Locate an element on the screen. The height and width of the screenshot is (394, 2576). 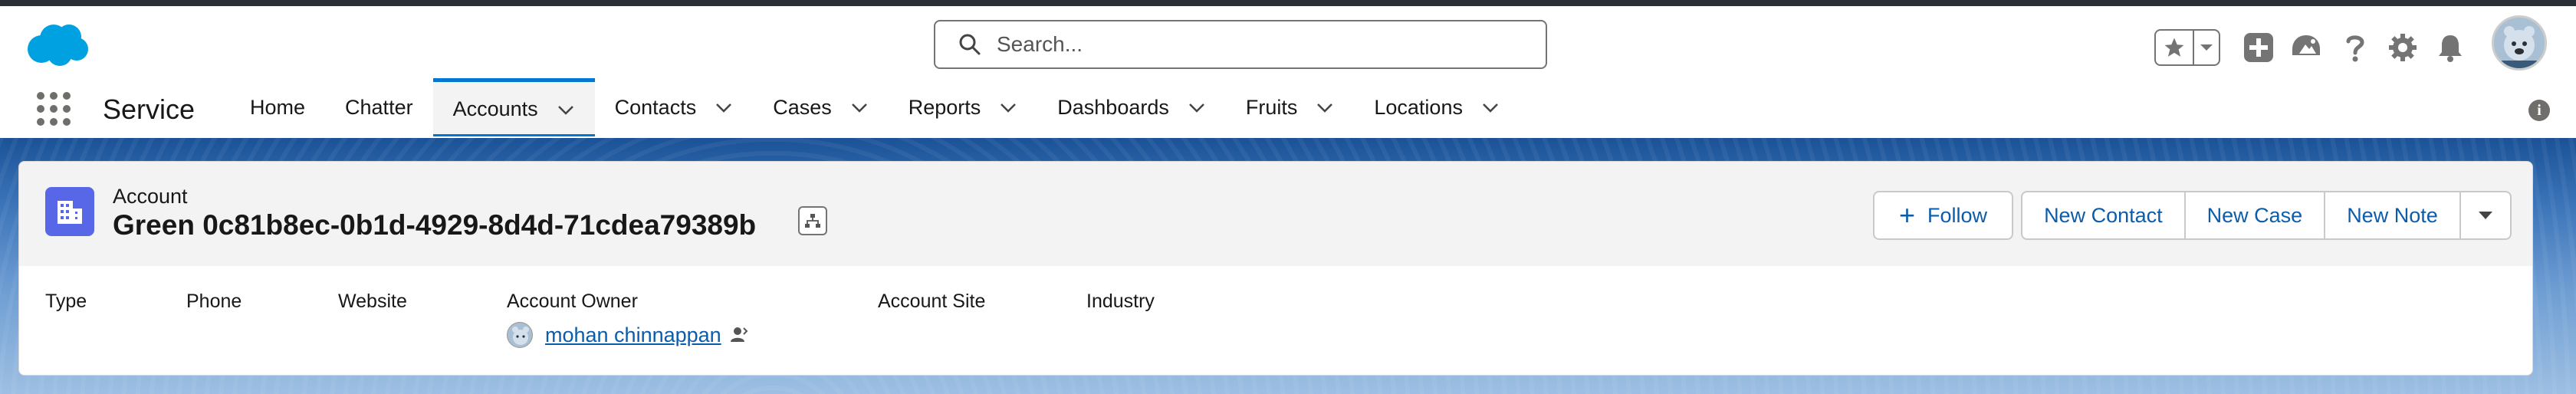
star-icon is located at coordinates (2175, 48).